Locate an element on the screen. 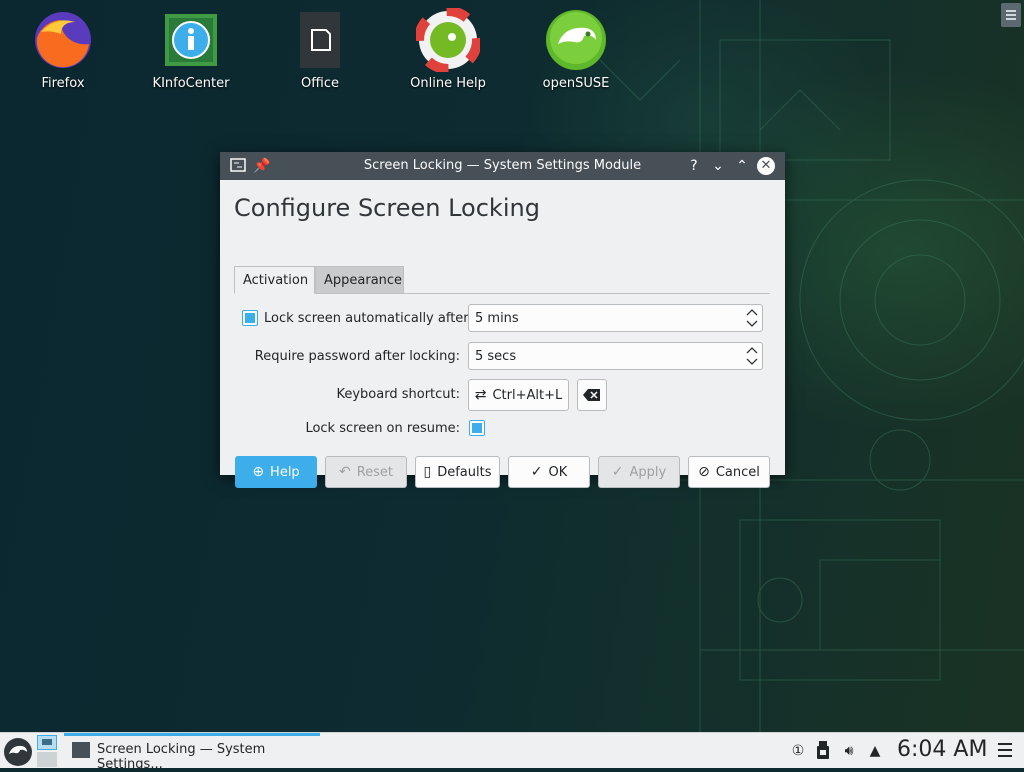  shortcut-value: Ctrl+Alt+L is located at coordinates (527, 395).